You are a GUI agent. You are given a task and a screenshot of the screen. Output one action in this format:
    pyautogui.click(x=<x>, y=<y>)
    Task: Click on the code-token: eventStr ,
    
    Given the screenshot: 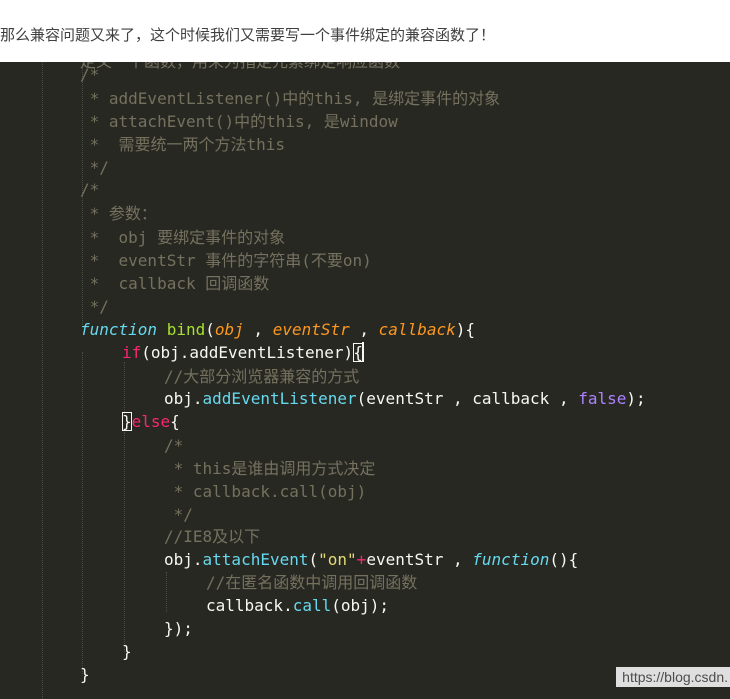 What is the action you would take?
    pyautogui.click(x=419, y=559)
    